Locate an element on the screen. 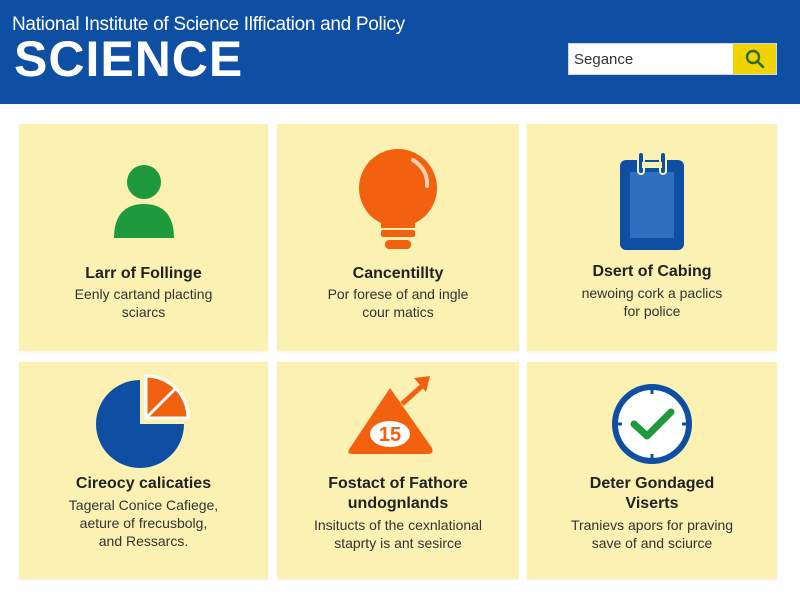 The image size is (800, 600). triangle-badge-number: 15 is located at coordinates (390, 435).